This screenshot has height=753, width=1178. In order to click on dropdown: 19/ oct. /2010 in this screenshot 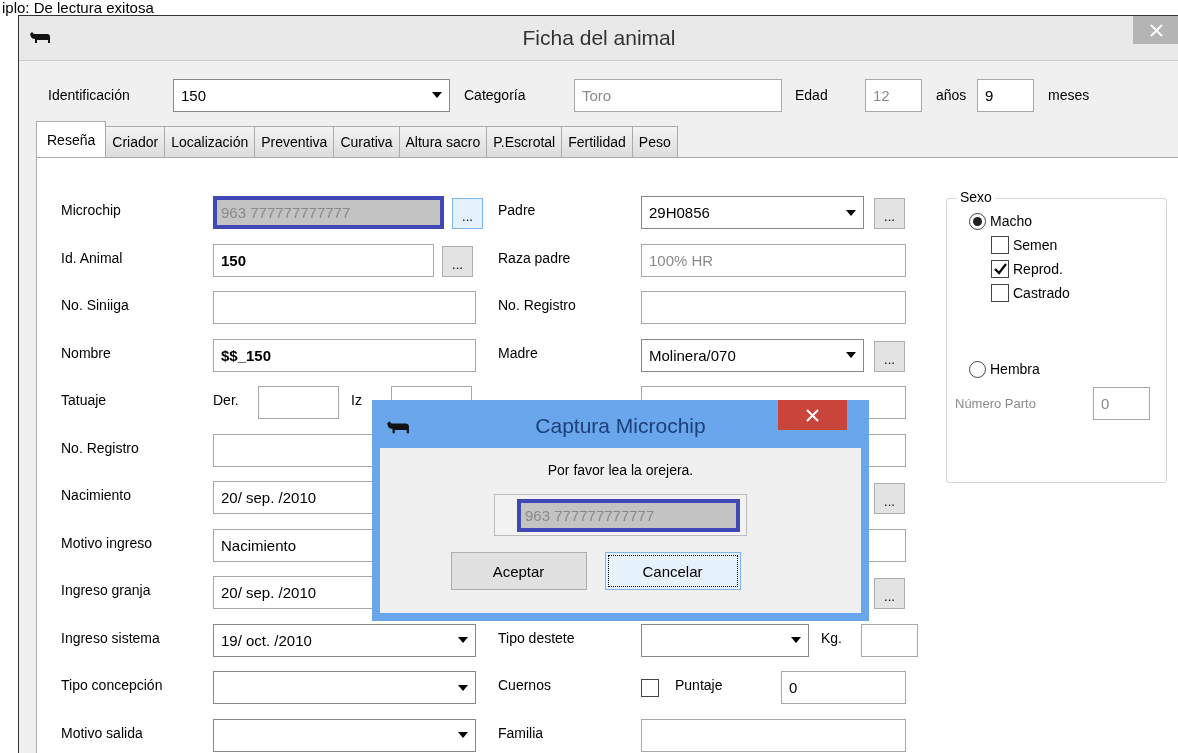, I will do `click(344, 640)`.